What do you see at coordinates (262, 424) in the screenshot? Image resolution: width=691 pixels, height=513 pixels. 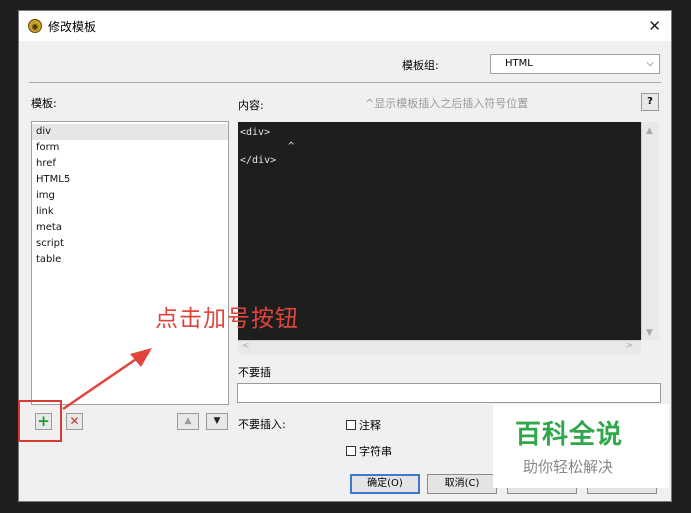 I see `no-insert-options-label: 不要插入:` at bounding box center [262, 424].